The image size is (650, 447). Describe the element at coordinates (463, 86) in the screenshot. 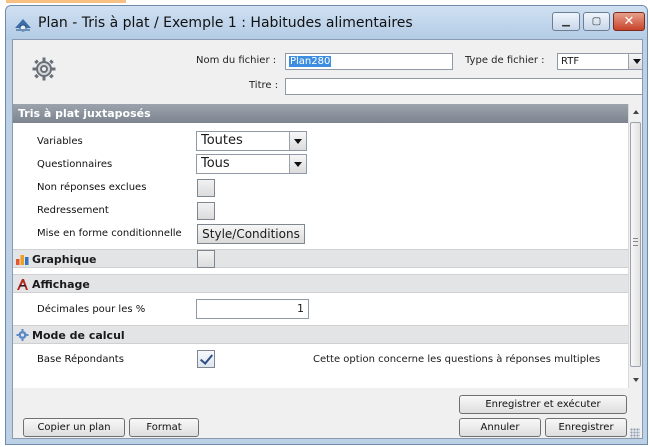

I see `title-input` at that location.